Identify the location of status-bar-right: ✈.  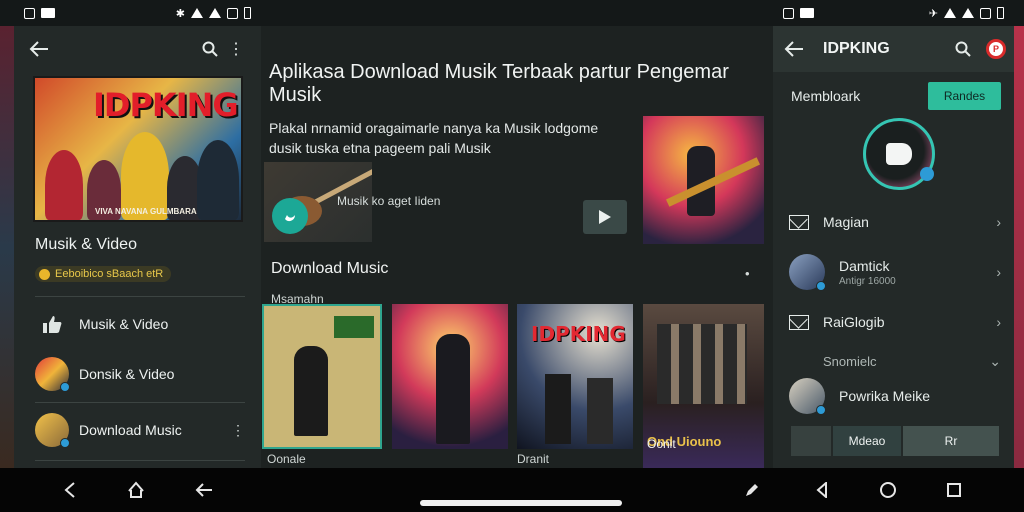
(893, 13).